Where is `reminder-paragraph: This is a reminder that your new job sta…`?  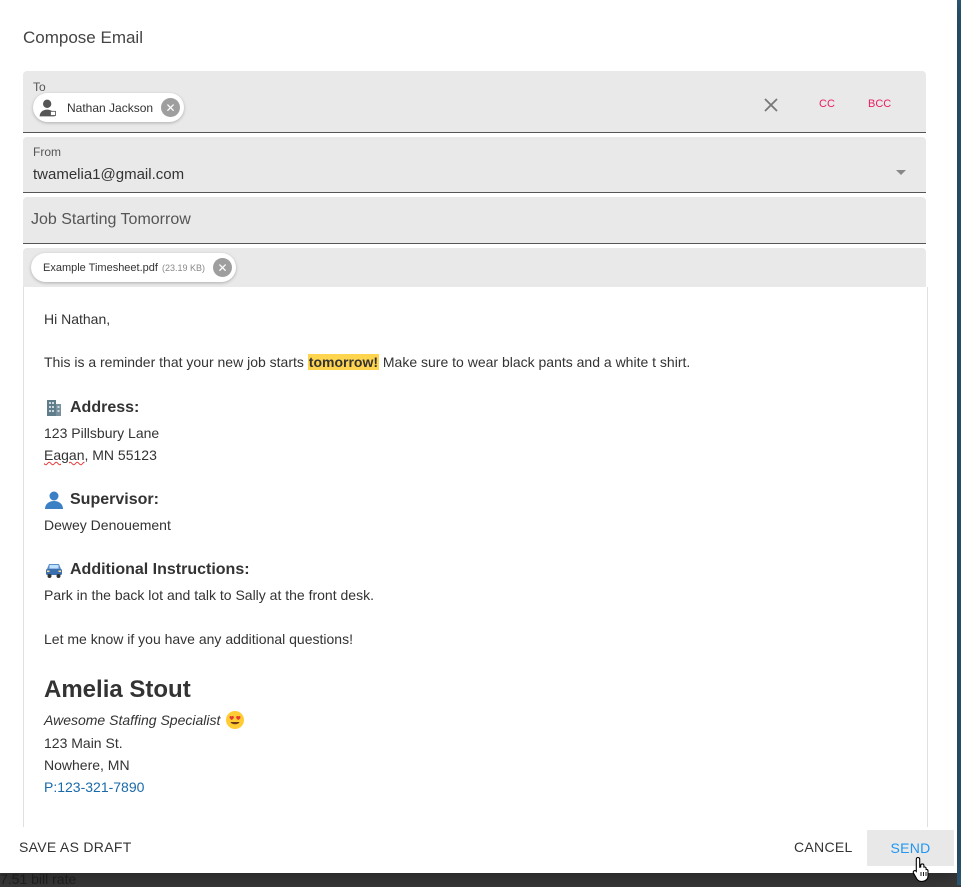
reminder-paragraph: This is a reminder that your new job sta… is located at coordinates (367, 362).